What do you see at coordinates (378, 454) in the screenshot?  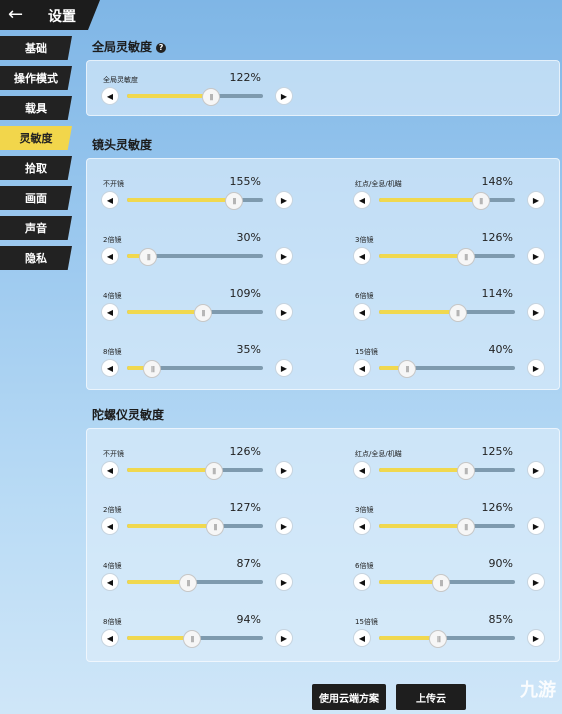 I see `slider-label: 红点/全息/机瞄` at bounding box center [378, 454].